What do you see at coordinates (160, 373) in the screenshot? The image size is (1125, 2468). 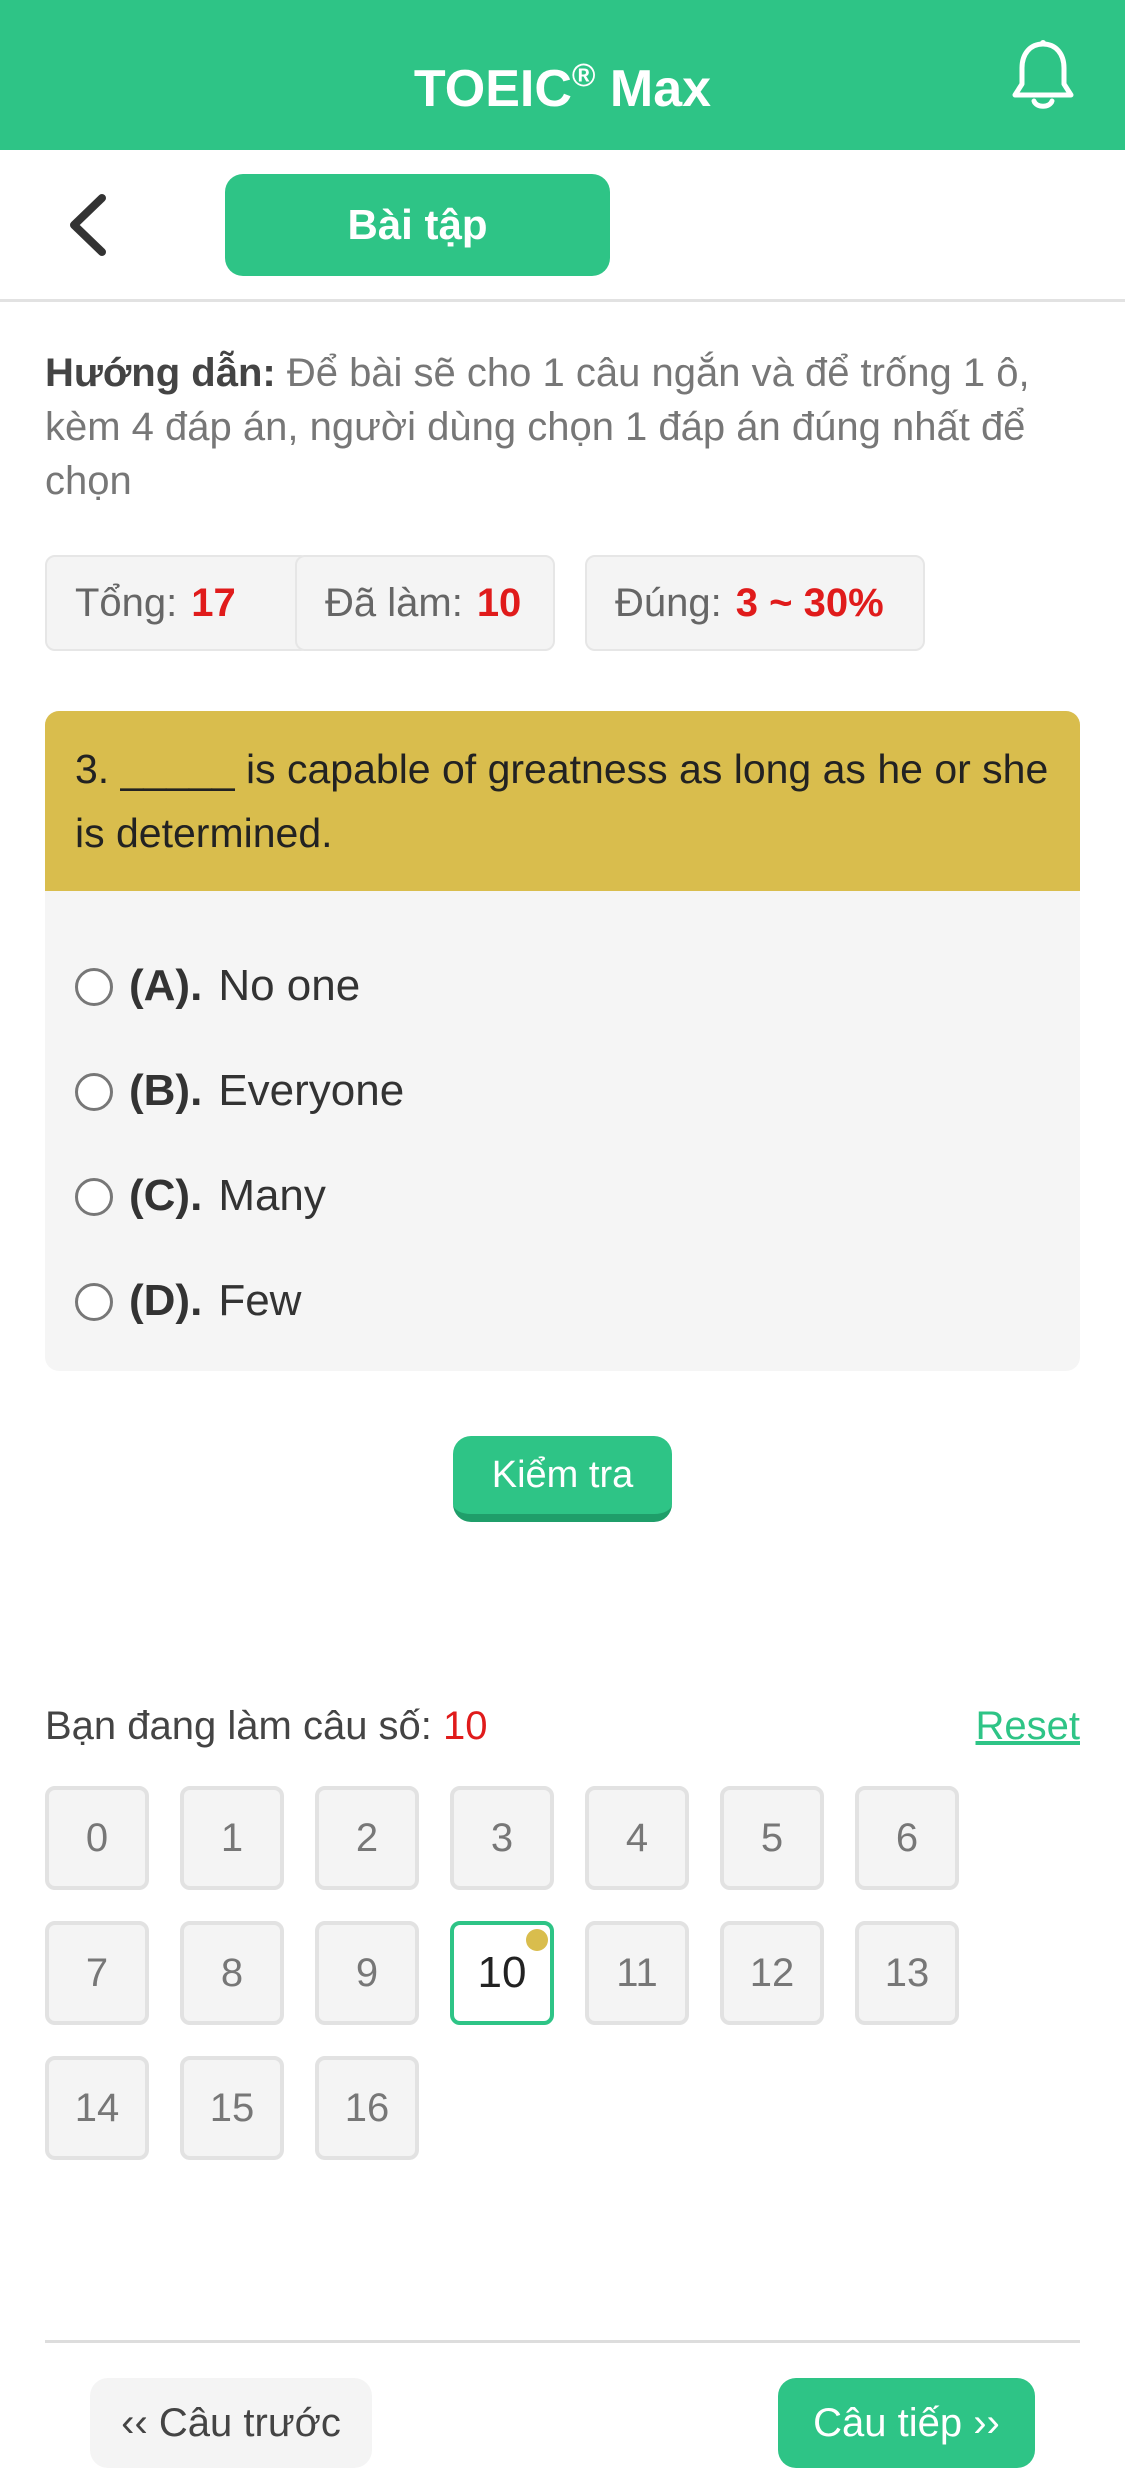 I see `instructions-label: Hướng dẫn:` at bounding box center [160, 373].